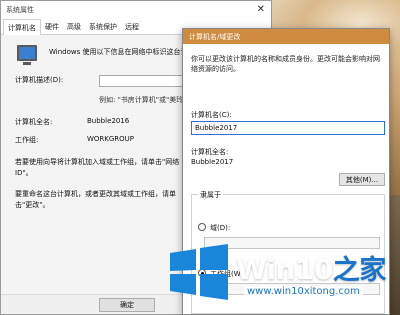 The height and width of the screenshot is (315, 400). I want to click on network-id-text: 若要使用向导将计算机加入域或工作组，请单击"网络 ID"。, so click(97, 167).